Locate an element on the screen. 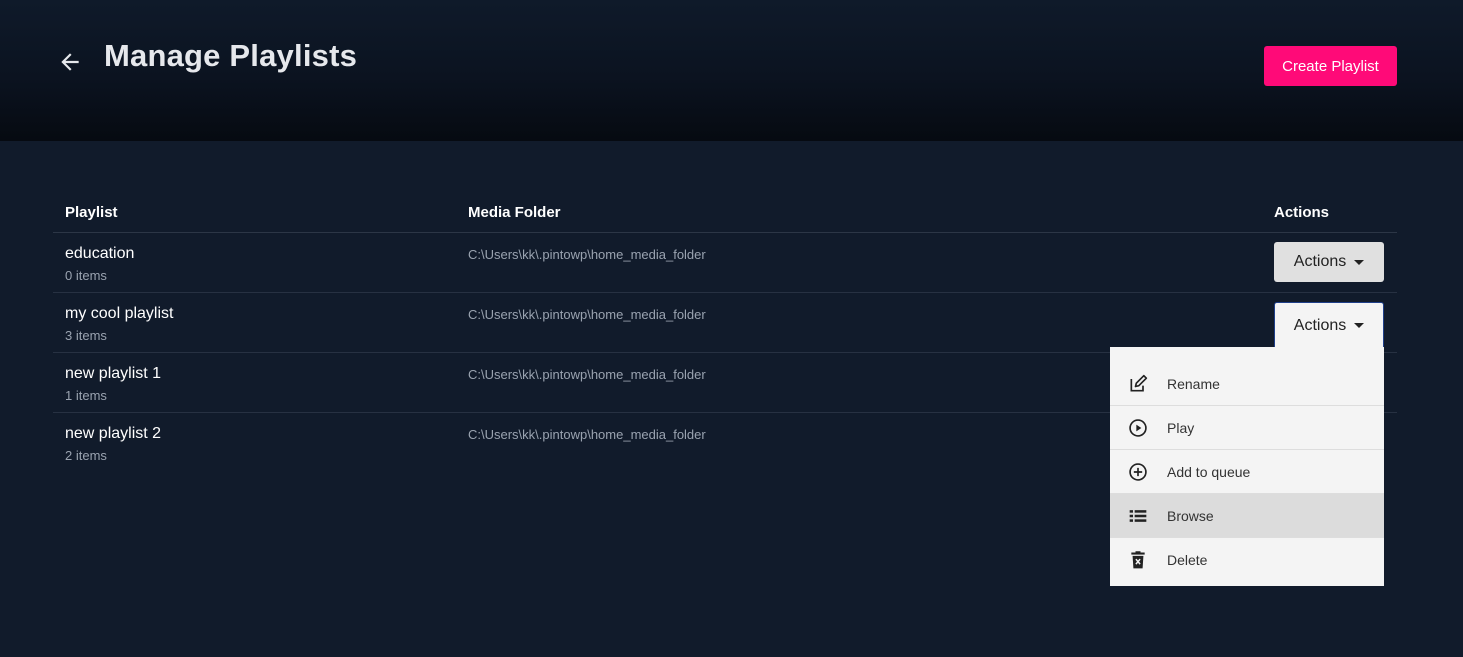 The width and height of the screenshot is (1463, 657). edit-icon is located at coordinates (1139, 383).